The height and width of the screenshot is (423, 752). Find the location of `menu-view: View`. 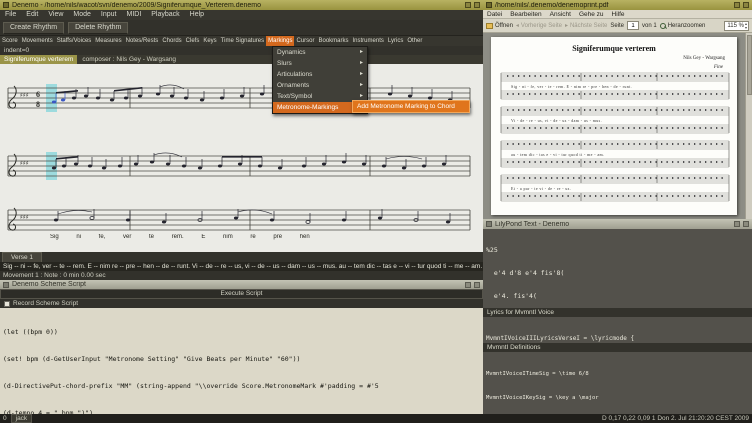

menu-view: View is located at coordinates (55, 15).